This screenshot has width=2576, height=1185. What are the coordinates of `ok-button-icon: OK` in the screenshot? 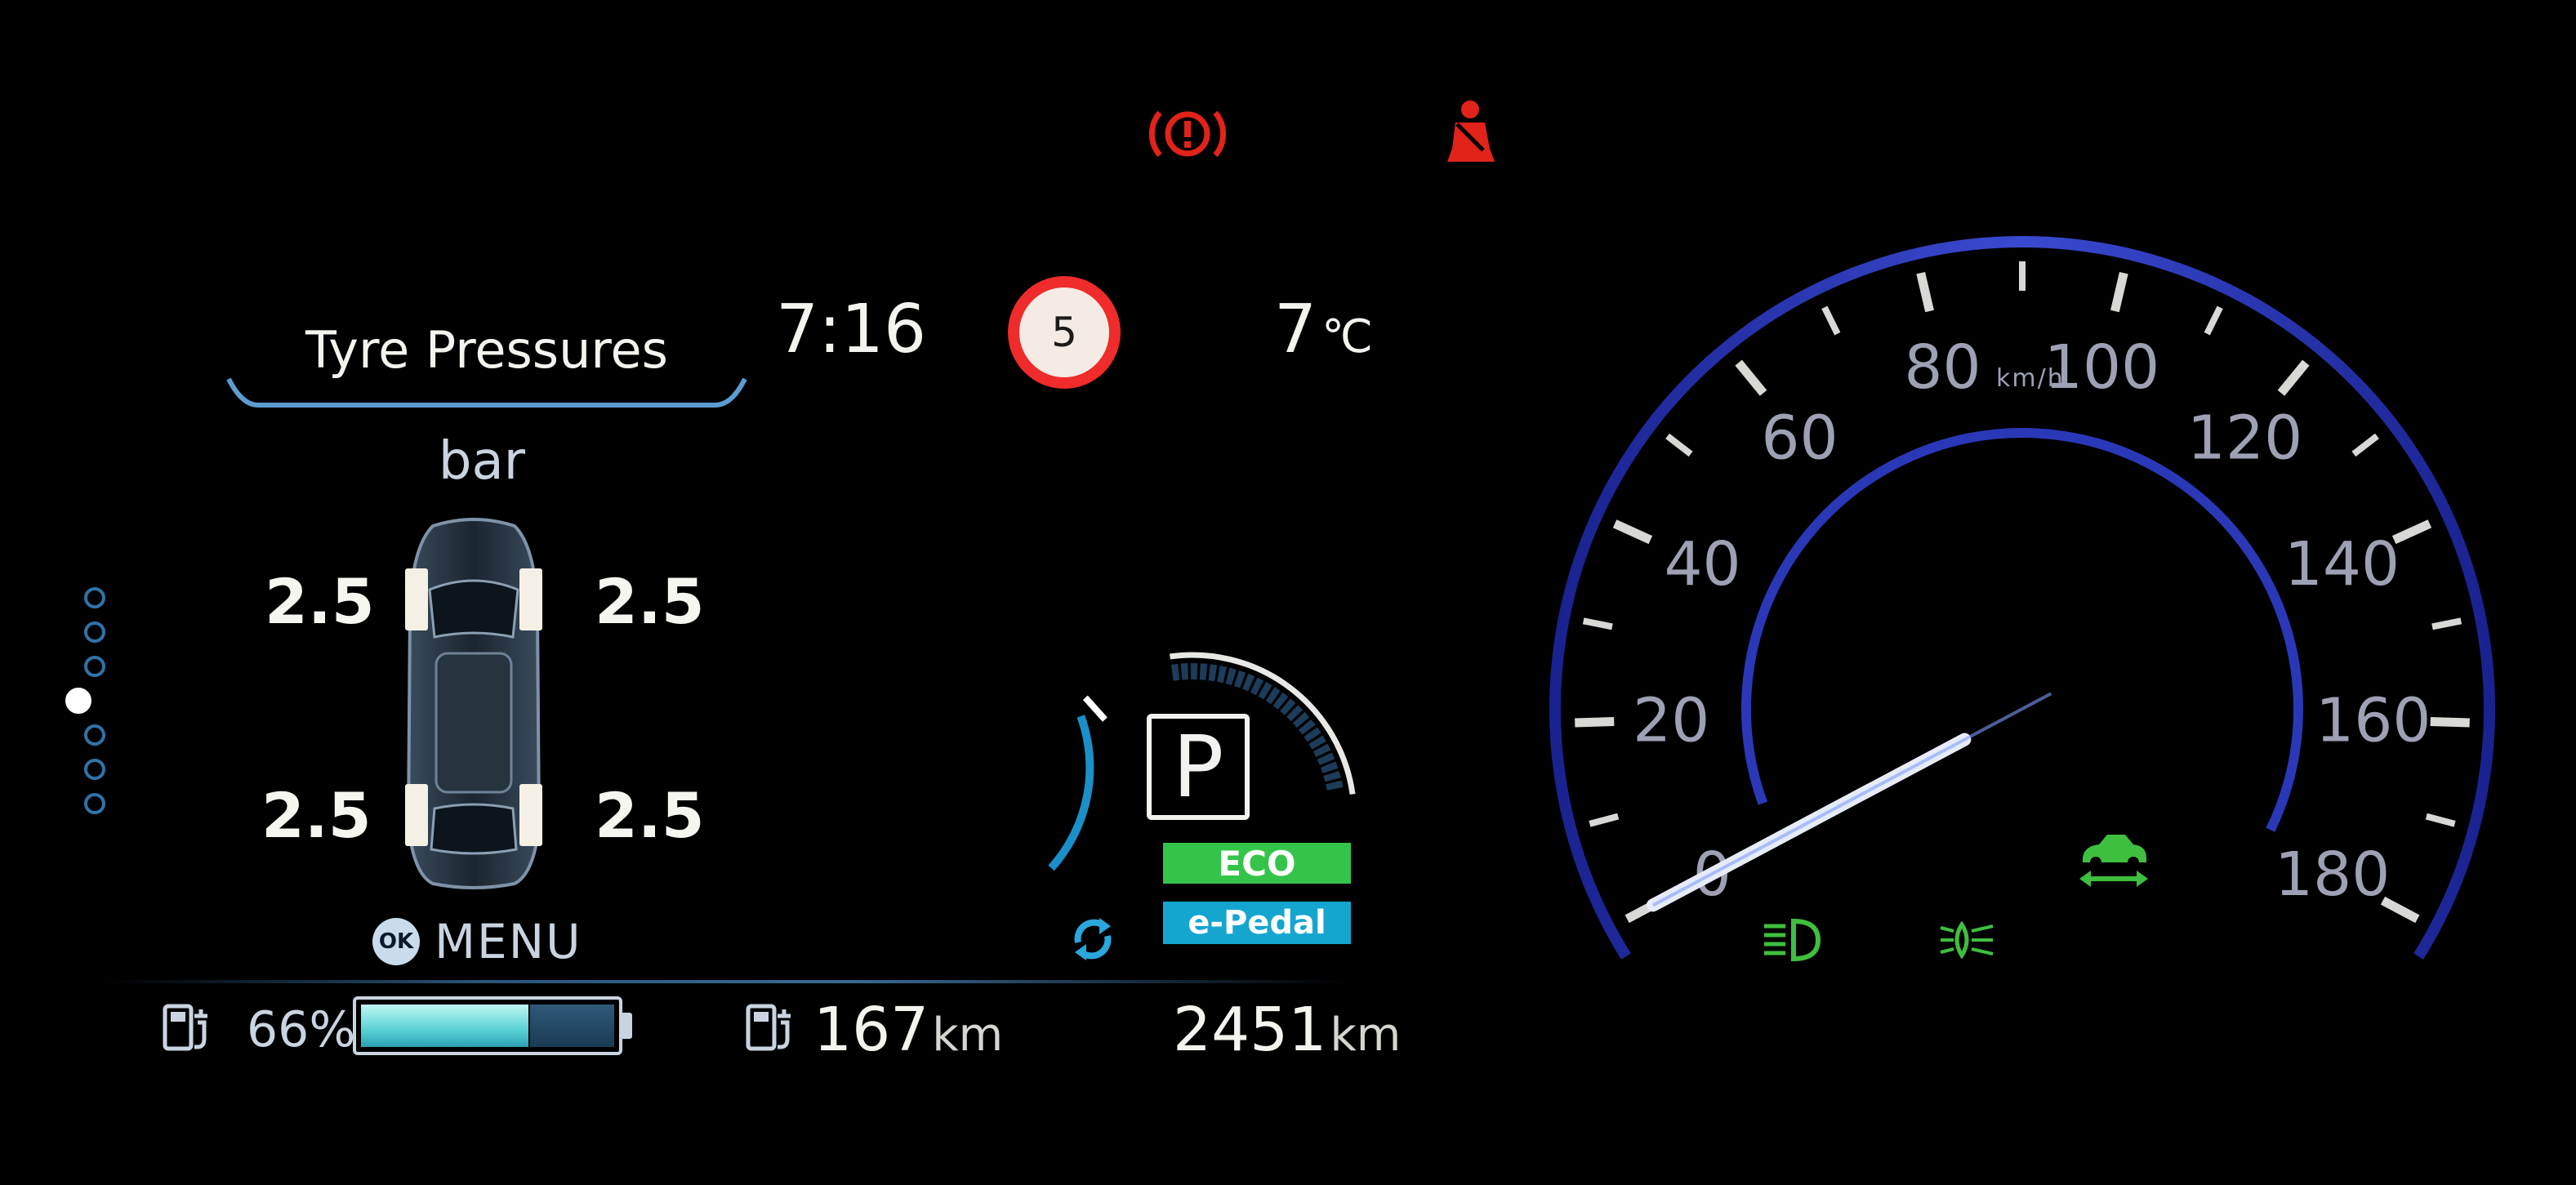 It's located at (396, 941).